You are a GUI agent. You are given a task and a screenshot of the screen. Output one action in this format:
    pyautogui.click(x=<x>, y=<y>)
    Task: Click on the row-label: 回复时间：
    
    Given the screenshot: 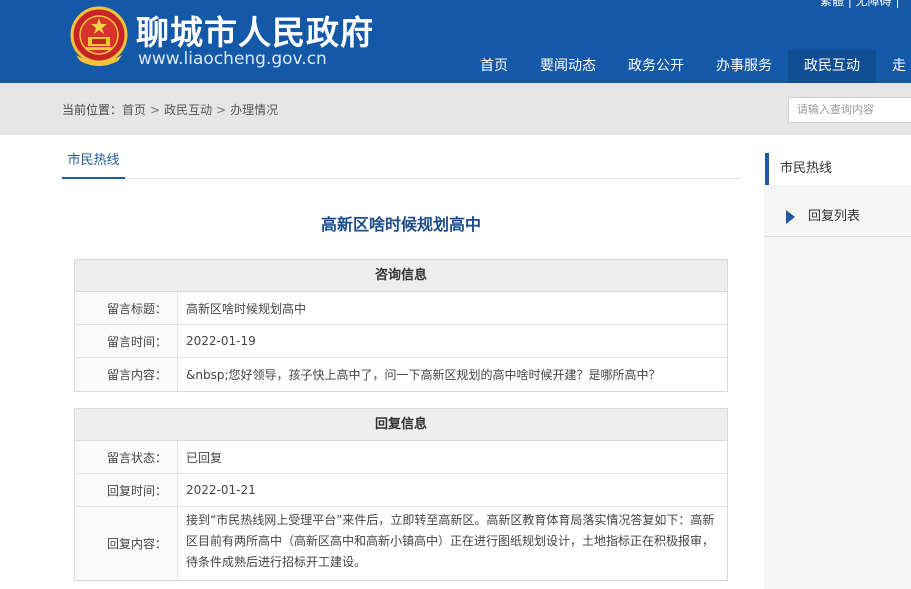 What is the action you would take?
    pyautogui.click(x=126, y=490)
    